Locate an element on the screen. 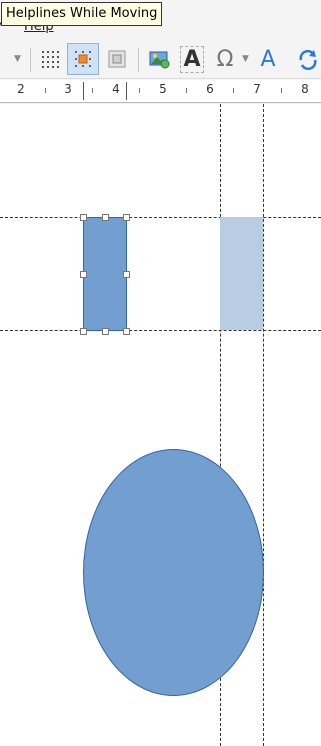 The image size is (321, 746). ruler-label: 3 is located at coordinates (68, 89).